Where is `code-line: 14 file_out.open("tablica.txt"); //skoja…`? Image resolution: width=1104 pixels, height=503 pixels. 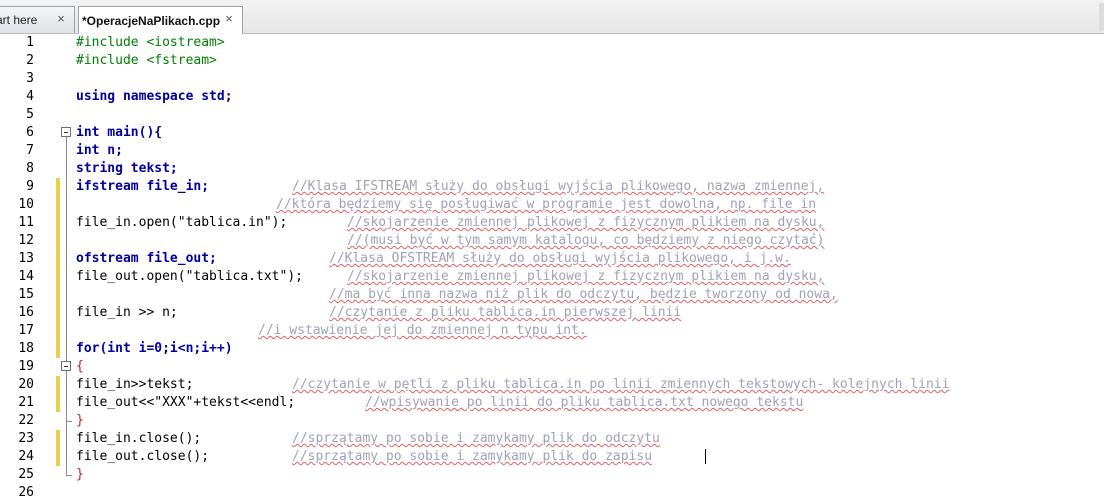
code-line: 14 file_out.open("tablica.txt"); //skoja… is located at coordinates (552, 277).